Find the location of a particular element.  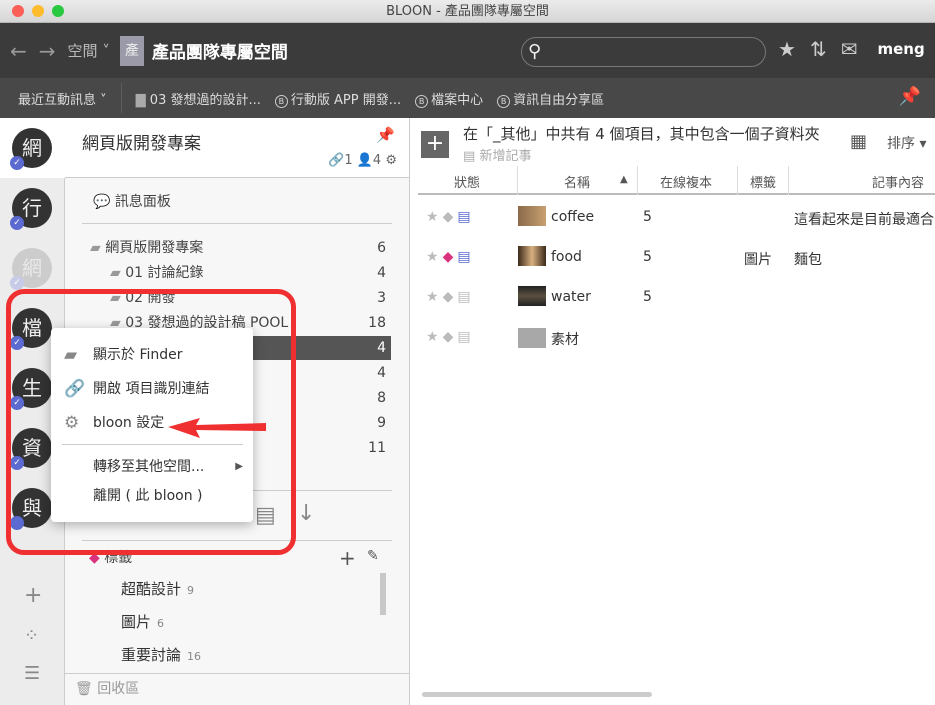

close-window-button is located at coordinates (18, 11).